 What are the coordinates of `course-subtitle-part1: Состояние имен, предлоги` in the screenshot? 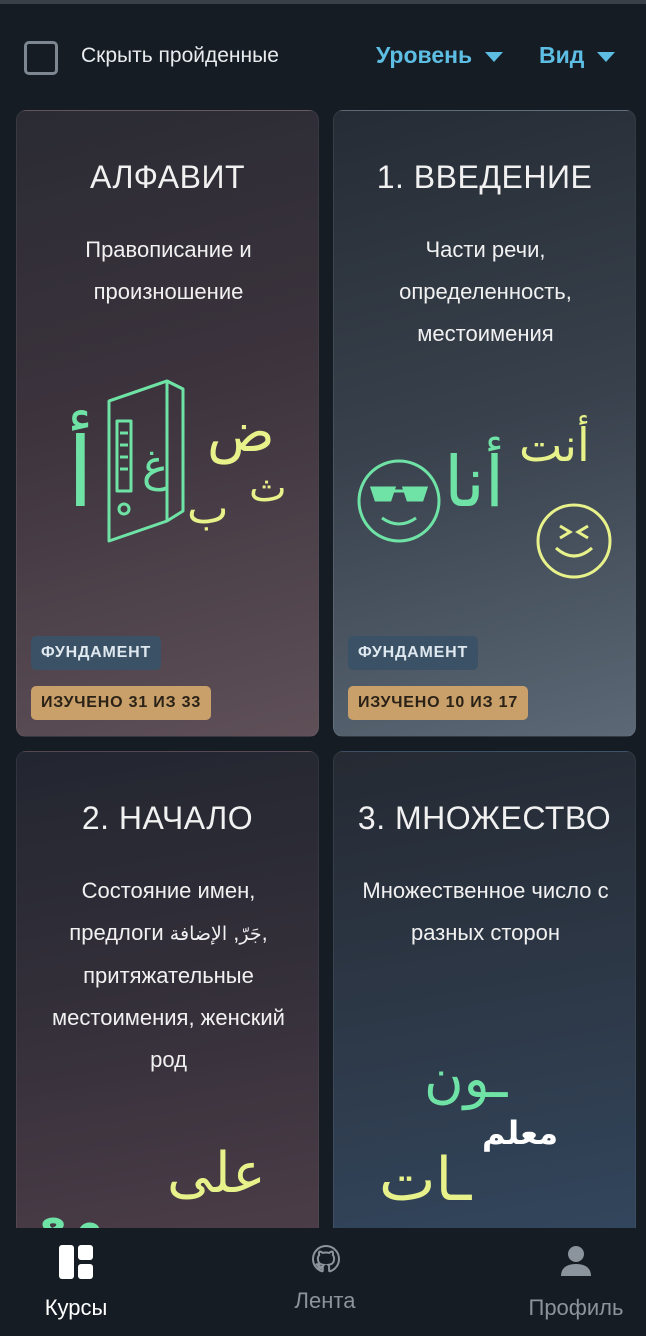 It's located at (162, 911).